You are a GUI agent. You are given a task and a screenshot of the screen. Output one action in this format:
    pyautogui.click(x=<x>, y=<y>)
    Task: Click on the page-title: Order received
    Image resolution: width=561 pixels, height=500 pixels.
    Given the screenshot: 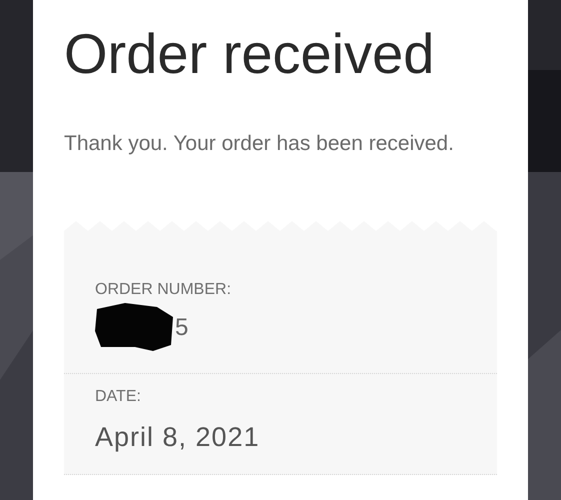 What is the action you would take?
    pyautogui.click(x=249, y=54)
    